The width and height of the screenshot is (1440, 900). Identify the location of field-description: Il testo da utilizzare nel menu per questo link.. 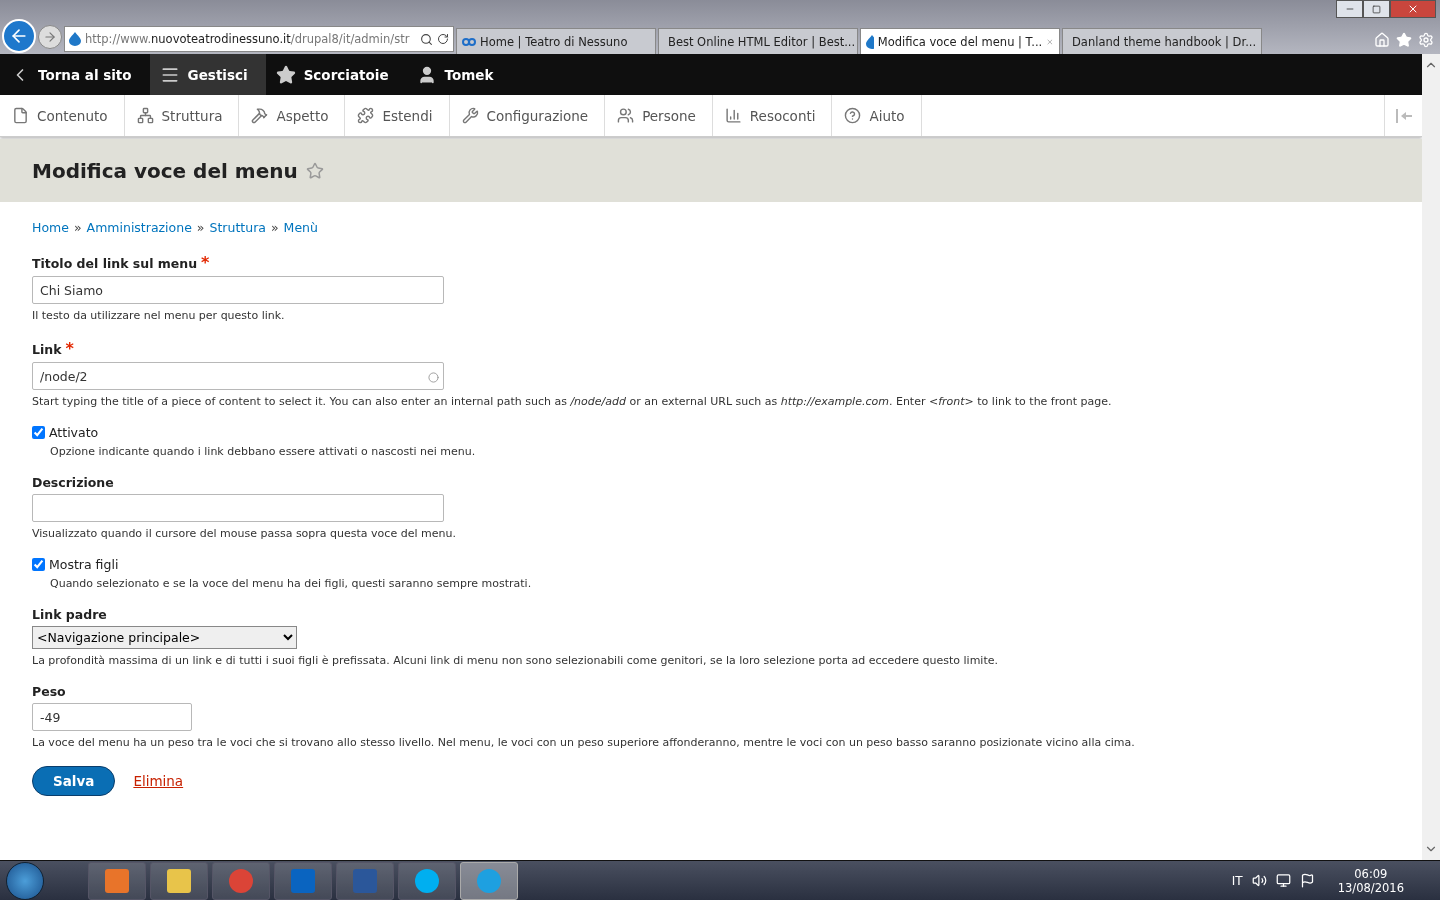
(159, 315).